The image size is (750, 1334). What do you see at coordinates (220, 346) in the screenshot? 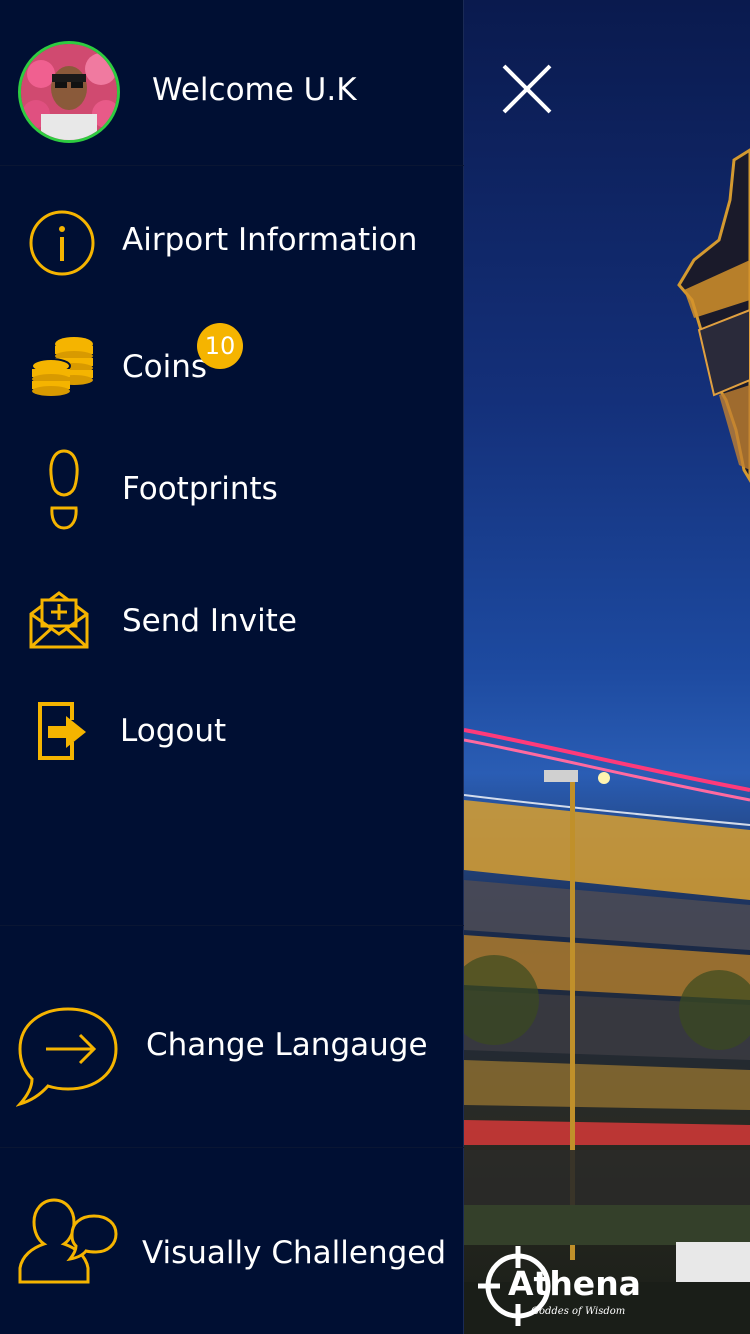
I see `coins-count-badge: 10` at bounding box center [220, 346].